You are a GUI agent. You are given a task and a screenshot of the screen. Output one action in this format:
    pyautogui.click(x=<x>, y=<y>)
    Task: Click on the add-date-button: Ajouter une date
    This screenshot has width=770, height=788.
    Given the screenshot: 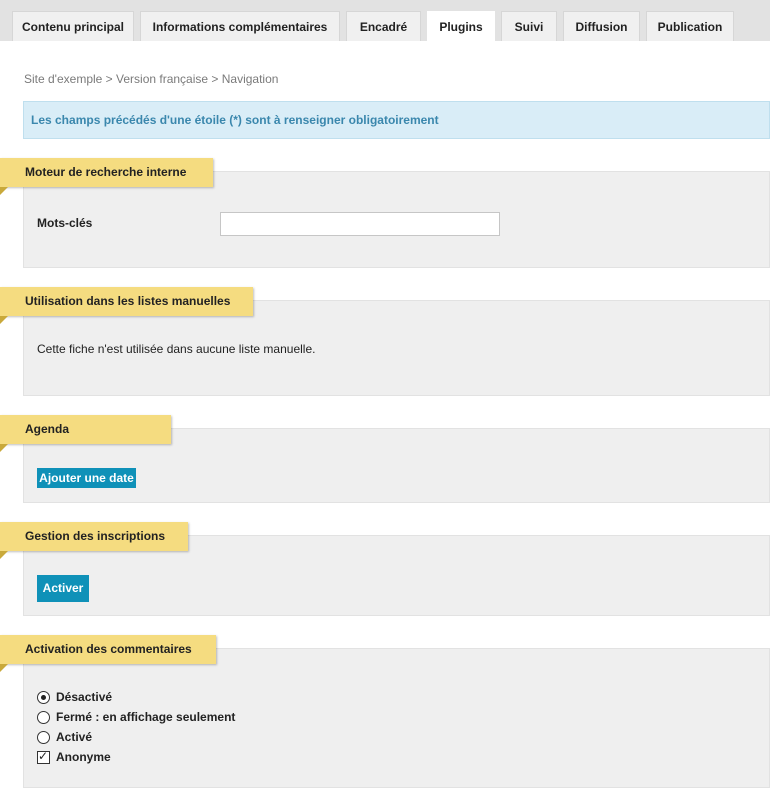 What is the action you would take?
    pyautogui.click(x=86, y=478)
    